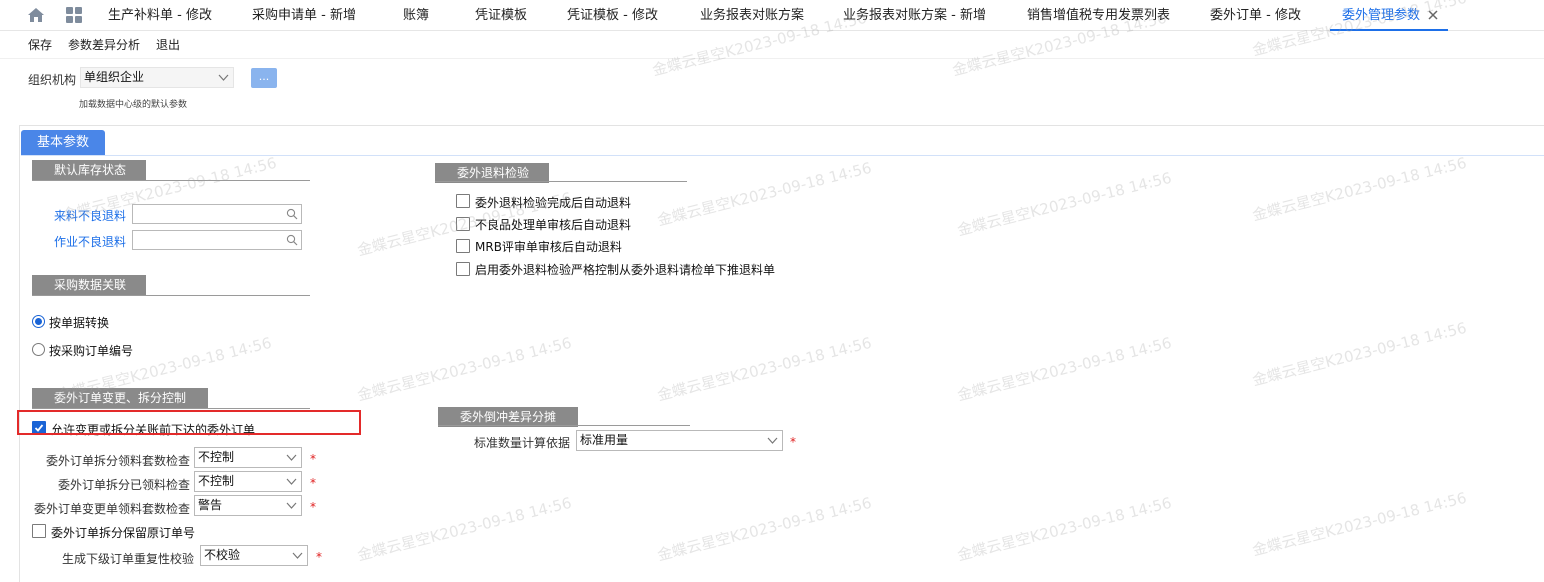  I want to click on dup-check-value: 不校验, so click(222, 555).